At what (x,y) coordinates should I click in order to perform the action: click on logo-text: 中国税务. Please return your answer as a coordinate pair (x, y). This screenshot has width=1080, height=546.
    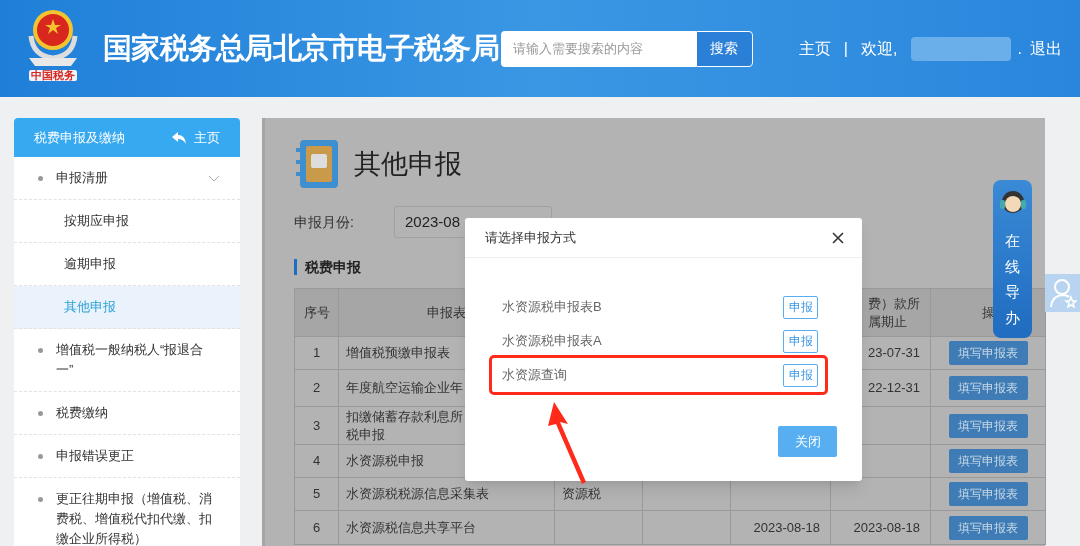
    Looking at the image, I should click on (53, 75).